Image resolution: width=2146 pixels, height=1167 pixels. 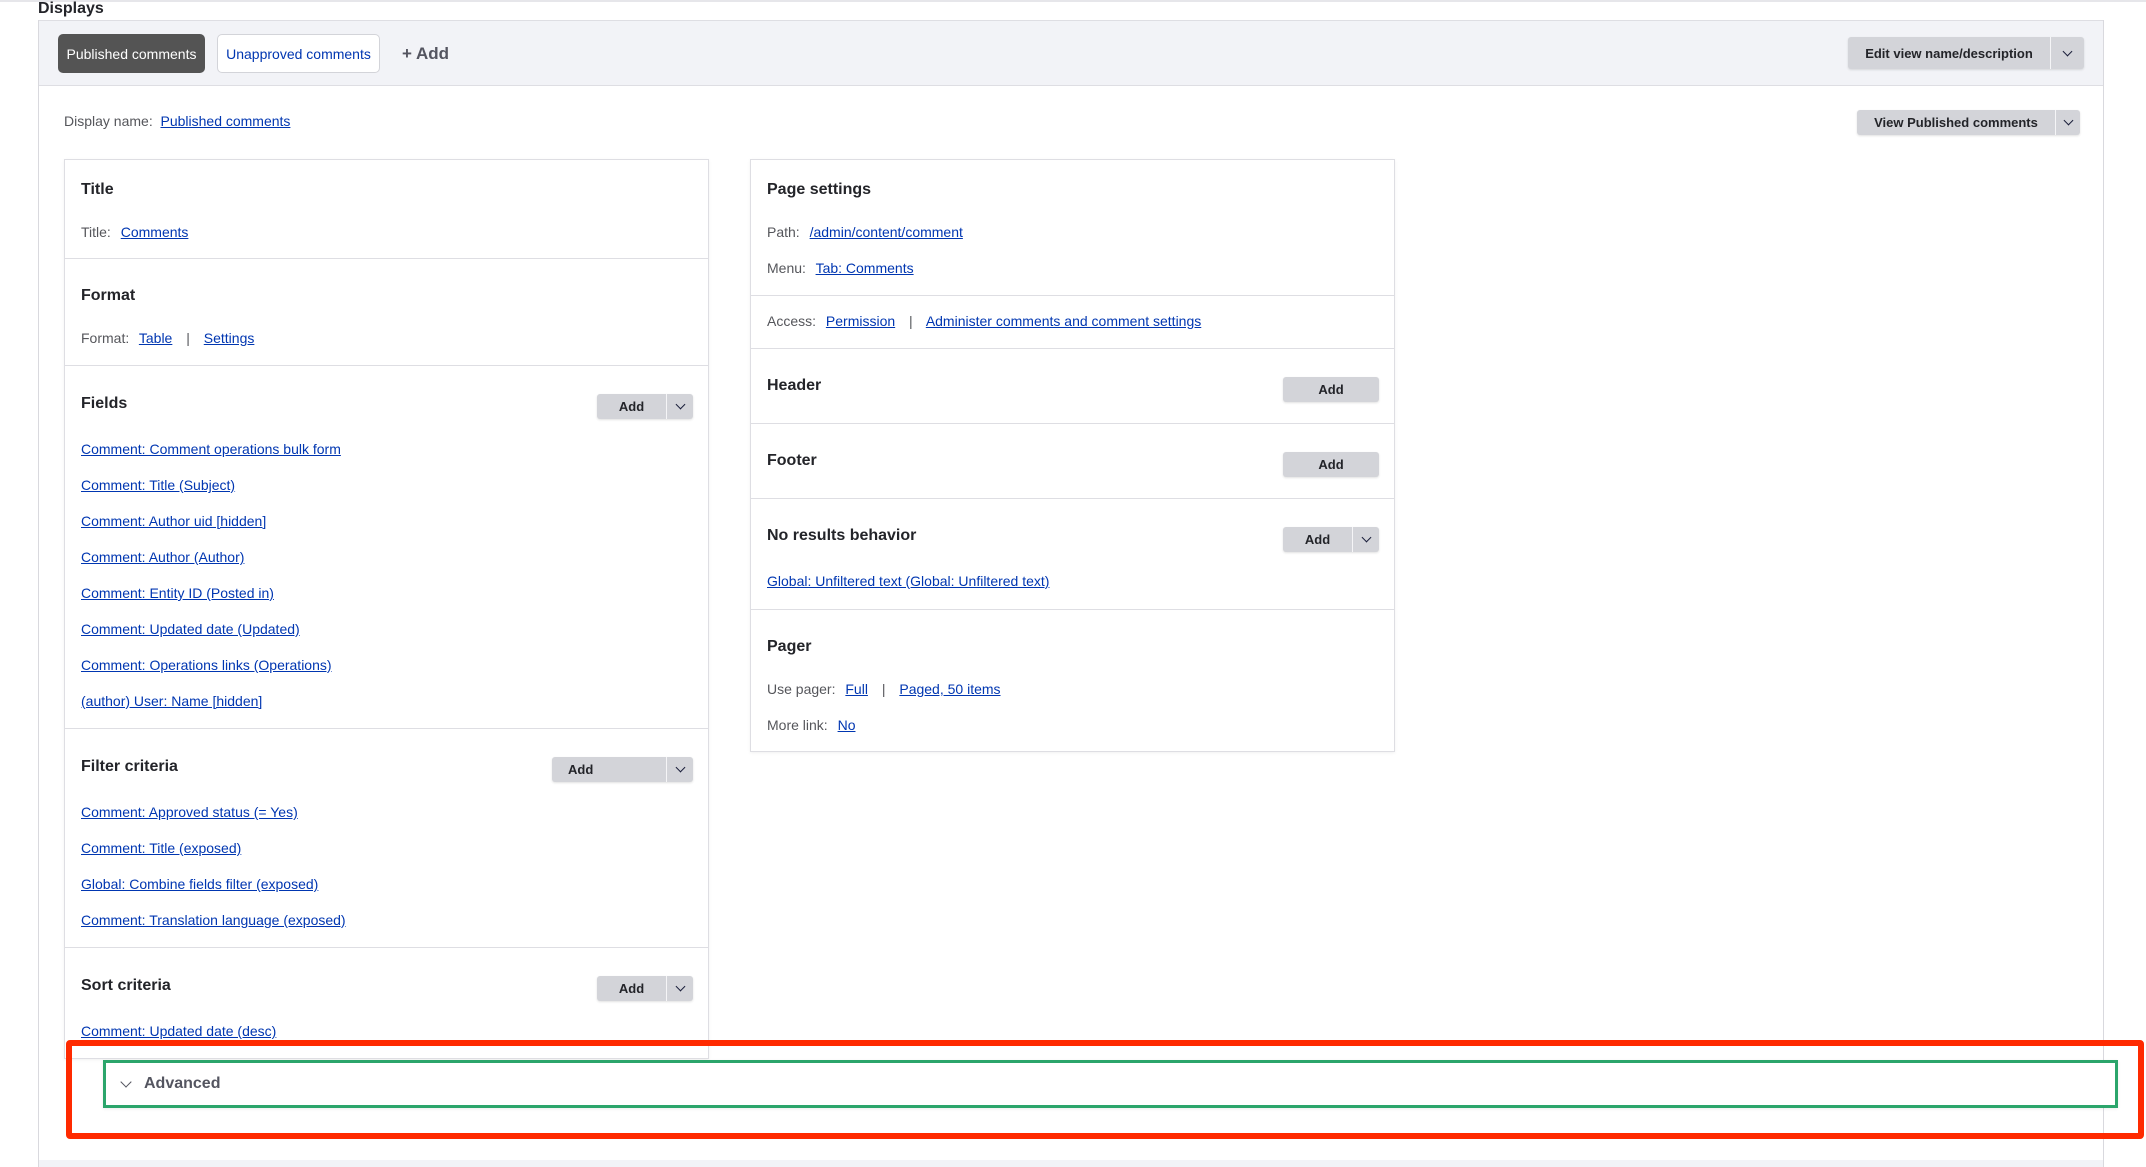 I want to click on sort-item: Comment: Updated date (desc), so click(x=178, y=1031).